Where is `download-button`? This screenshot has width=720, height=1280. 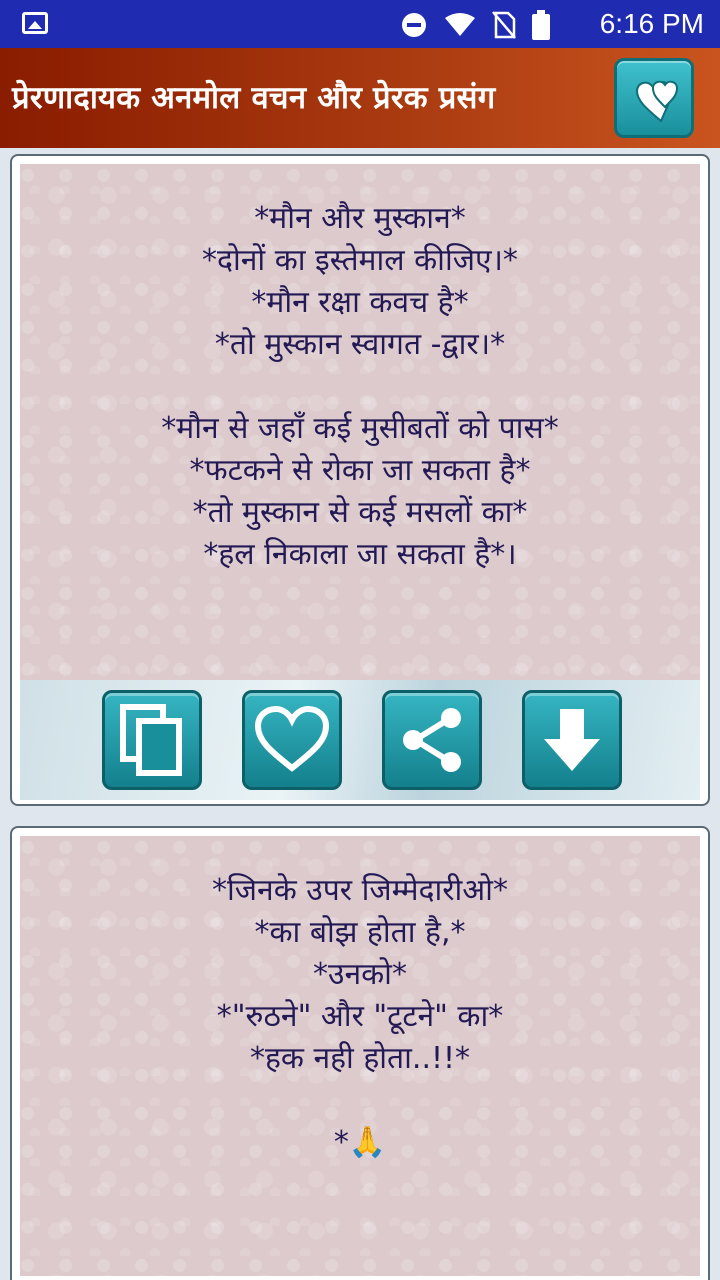
download-button is located at coordinates (572, 740).